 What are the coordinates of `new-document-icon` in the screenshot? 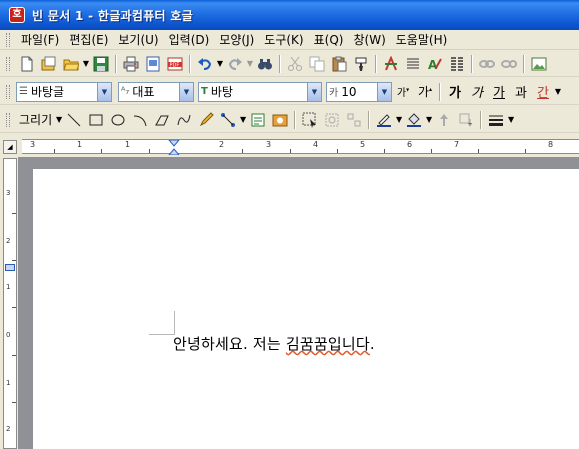 It's located at (27, 64).